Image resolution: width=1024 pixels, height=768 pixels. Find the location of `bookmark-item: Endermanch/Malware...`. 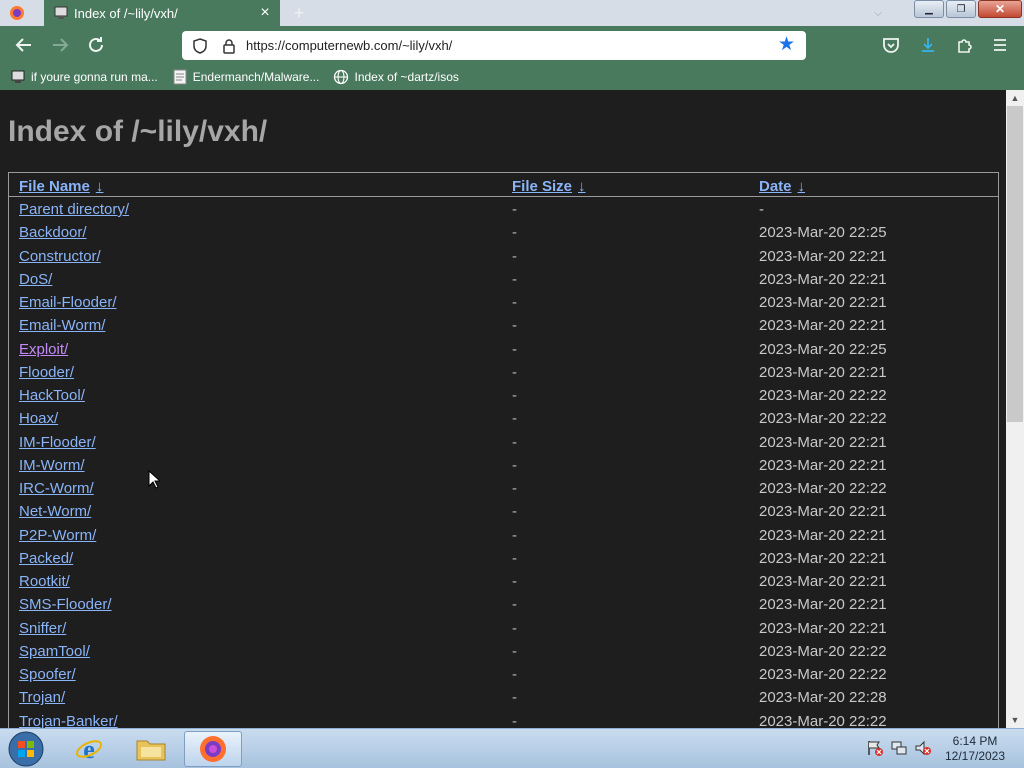

bookmark-item: Endermanch/Malware... is located at coordinates (246, 77).